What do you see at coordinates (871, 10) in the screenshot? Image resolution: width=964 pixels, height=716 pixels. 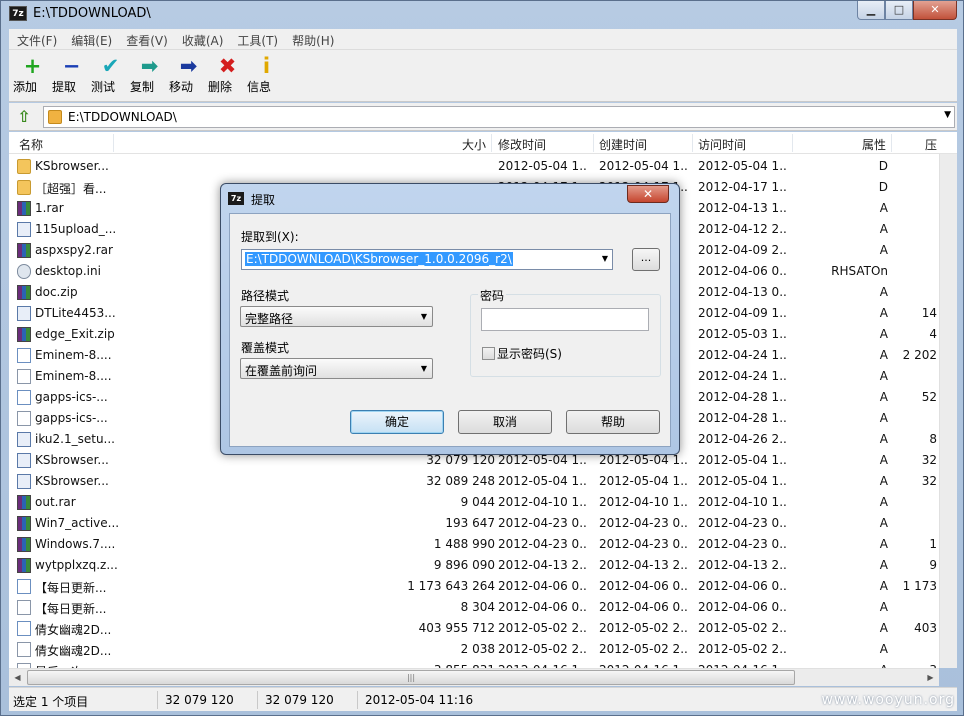 I see `minimize-button: ▁` at bounding box center [871, 10].